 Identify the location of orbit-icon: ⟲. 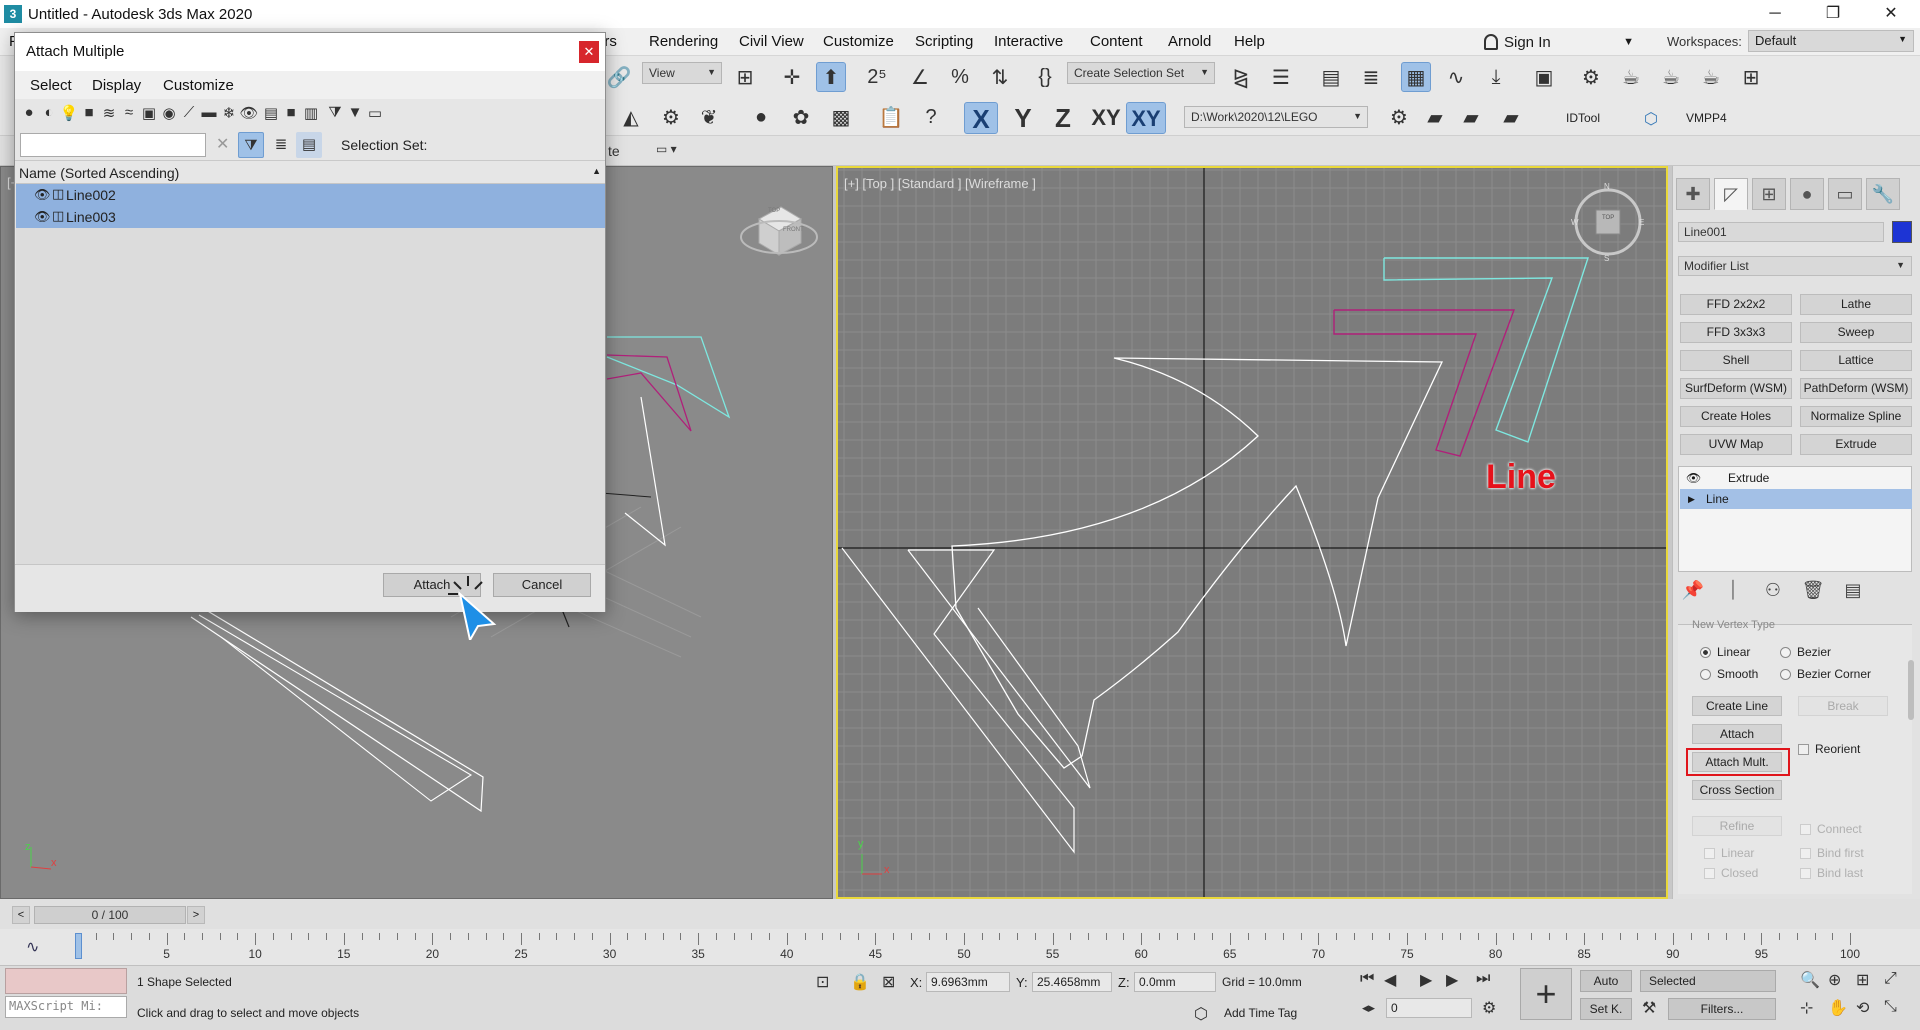
(1862, 1008).